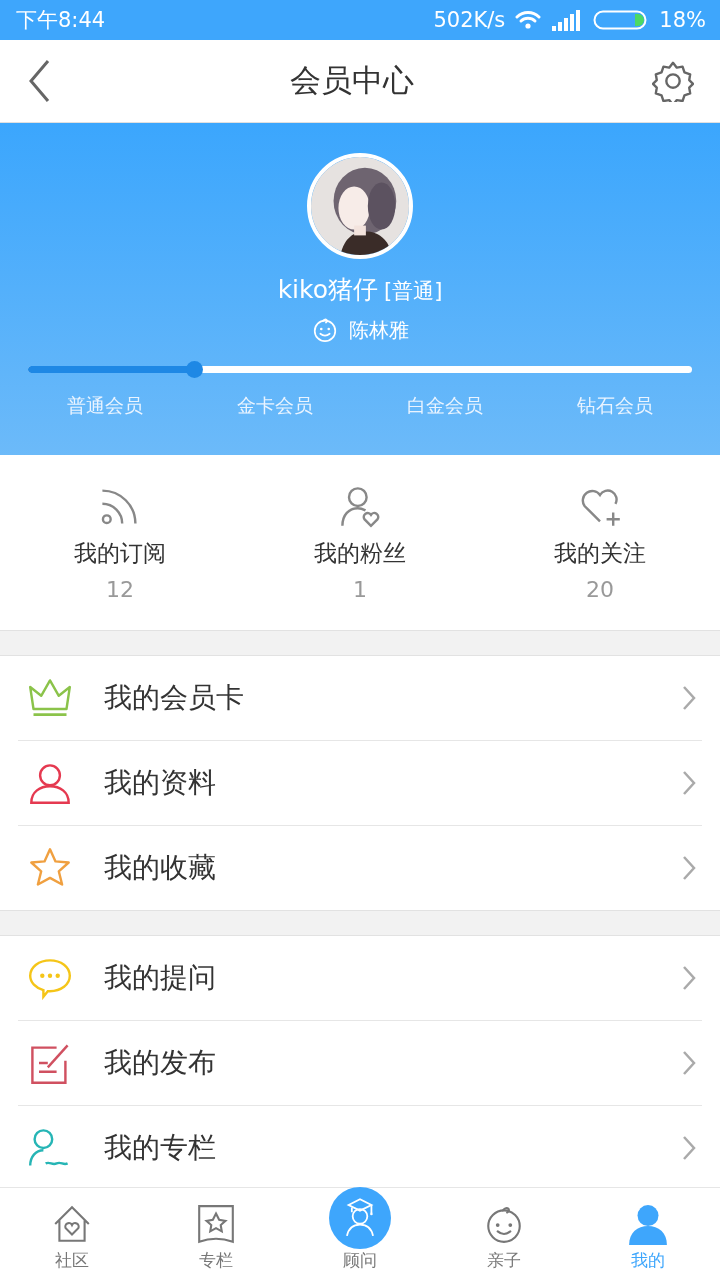 This screenshot has height=1280, width=720. I want to click on tier-label: 白金会员, so click(445, 405).